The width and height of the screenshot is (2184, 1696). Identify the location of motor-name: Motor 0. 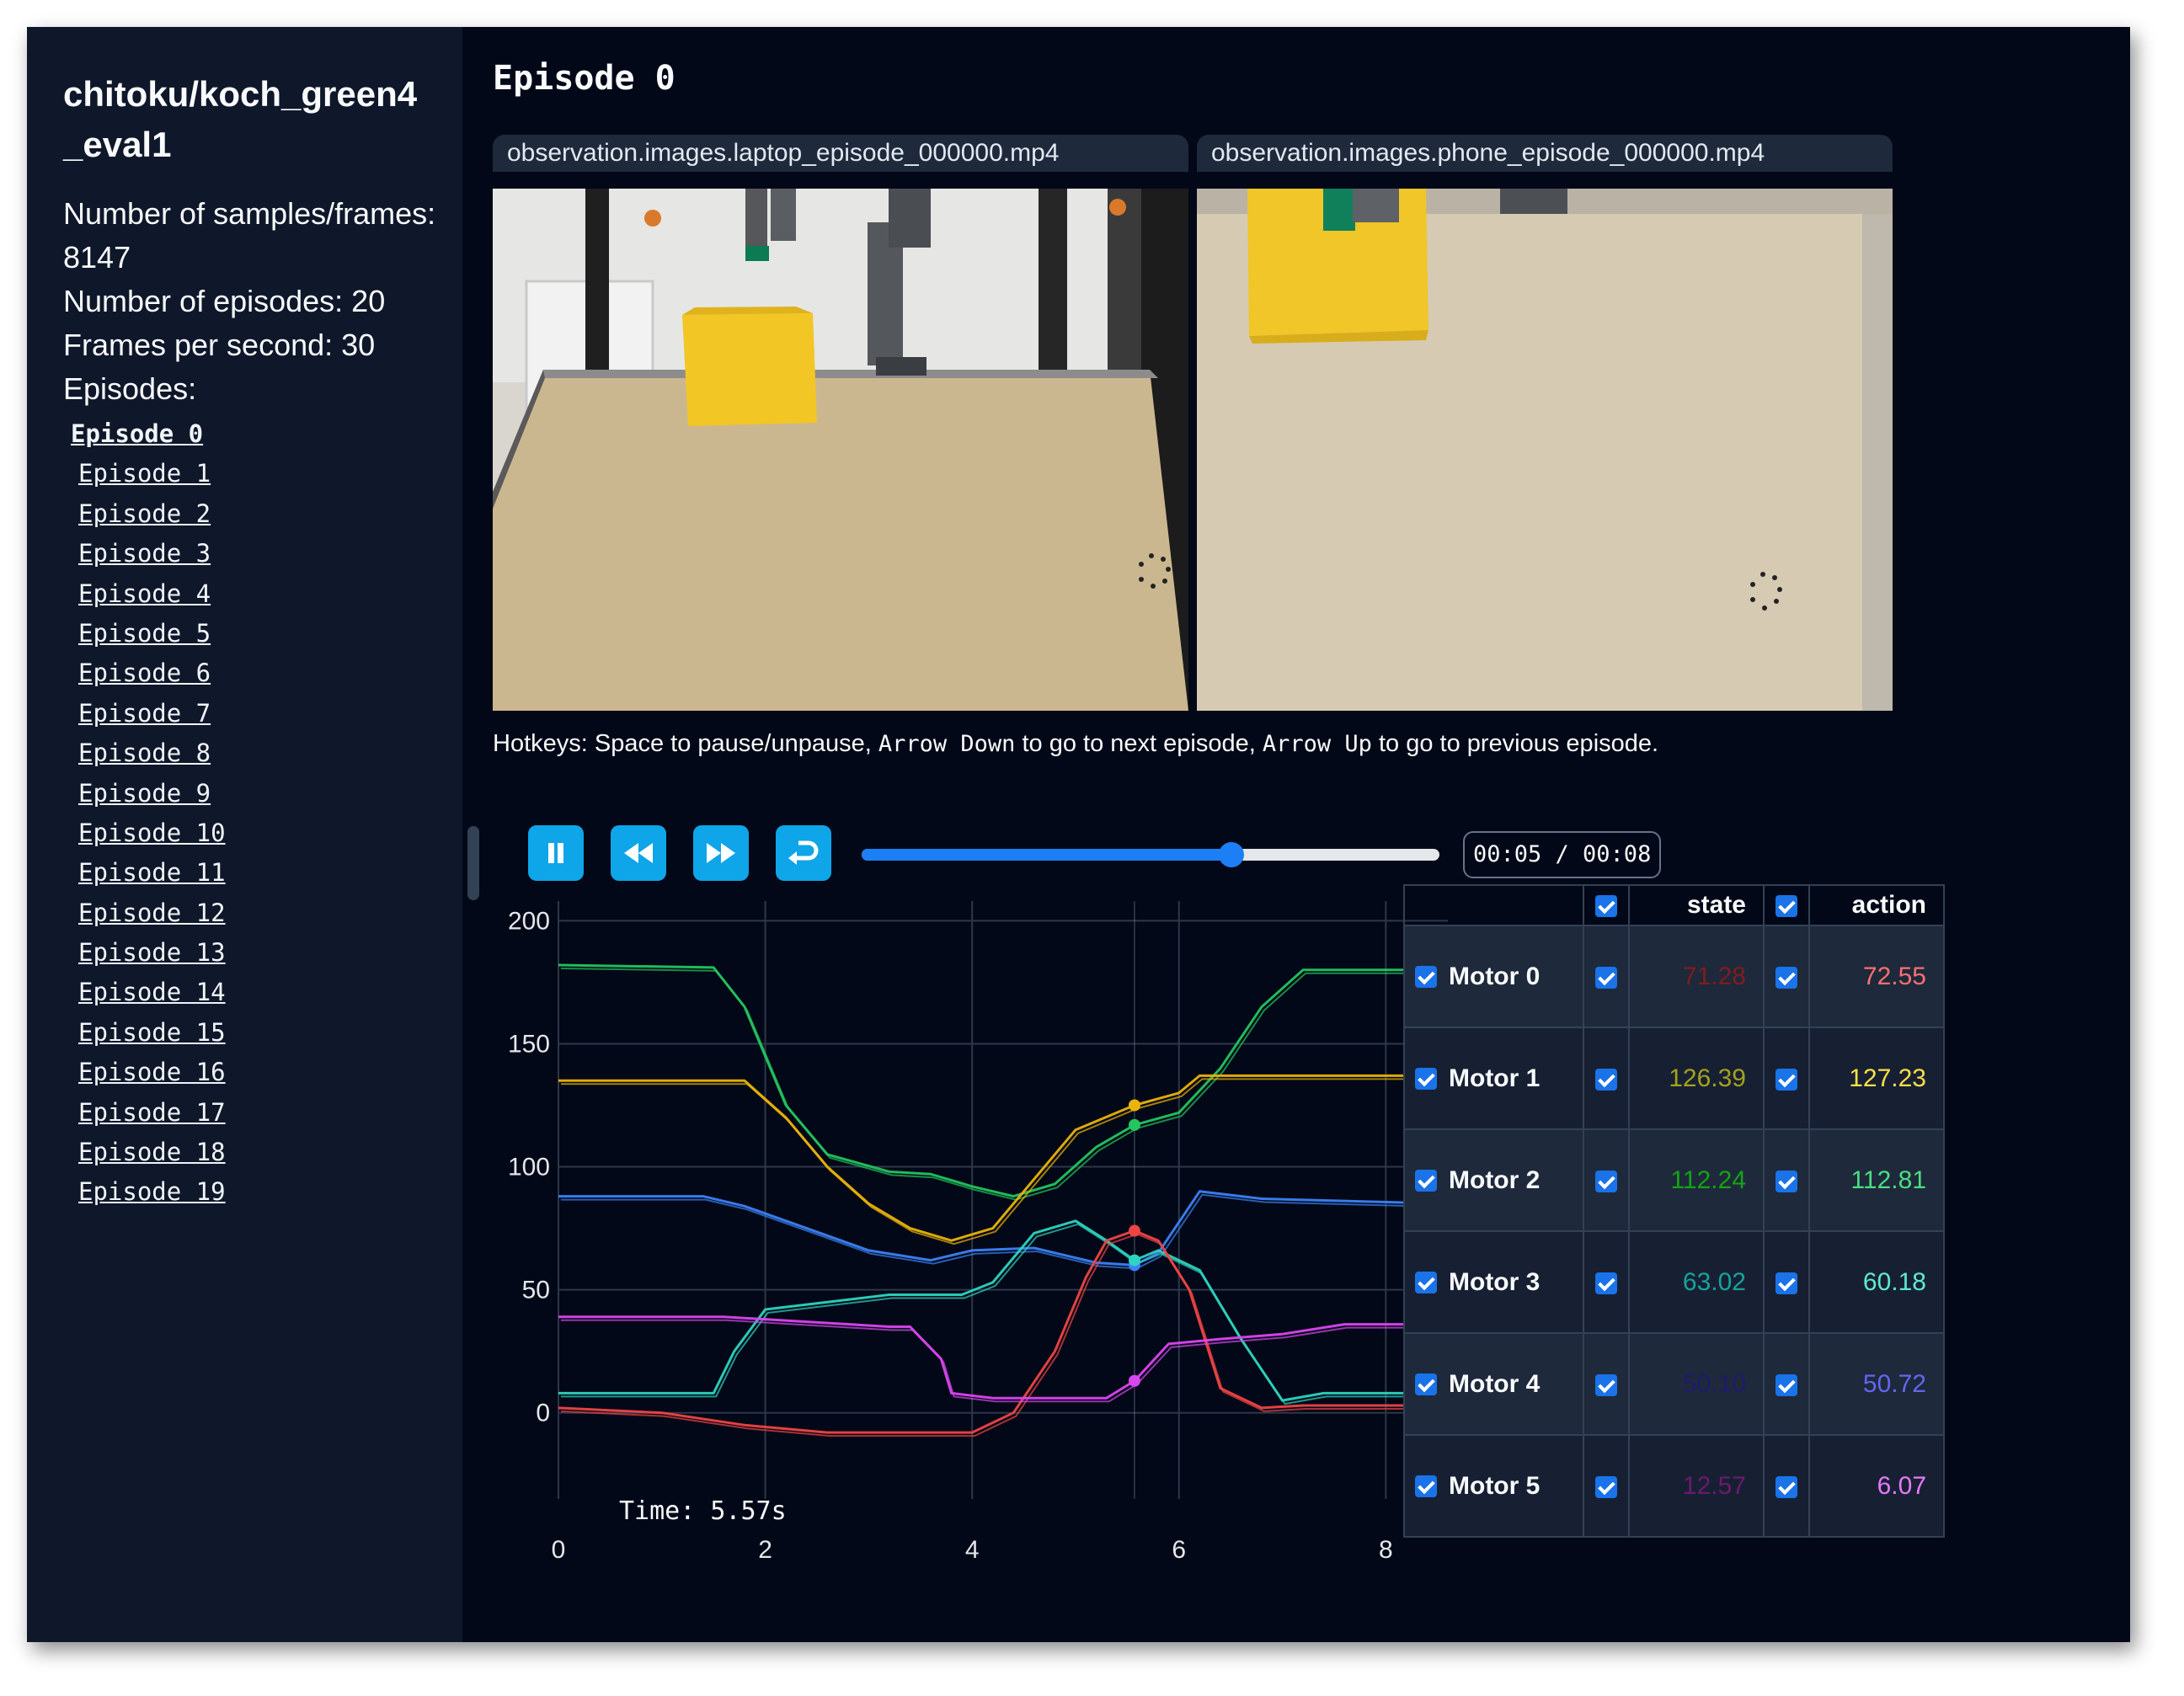
(1495, 977).